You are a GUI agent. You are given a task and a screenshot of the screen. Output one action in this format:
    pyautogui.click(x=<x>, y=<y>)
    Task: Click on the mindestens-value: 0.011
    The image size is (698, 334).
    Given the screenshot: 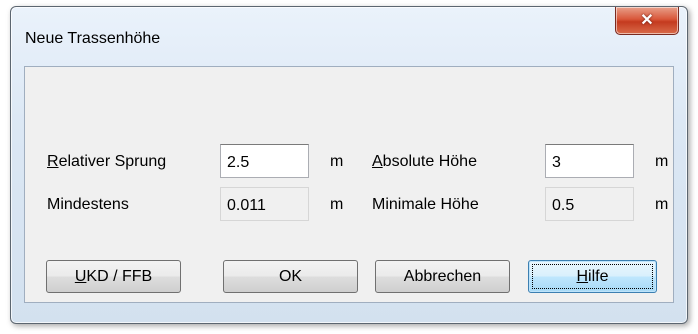 What is the action you would take?
    pyautogui.click(x=264, y=204)
    